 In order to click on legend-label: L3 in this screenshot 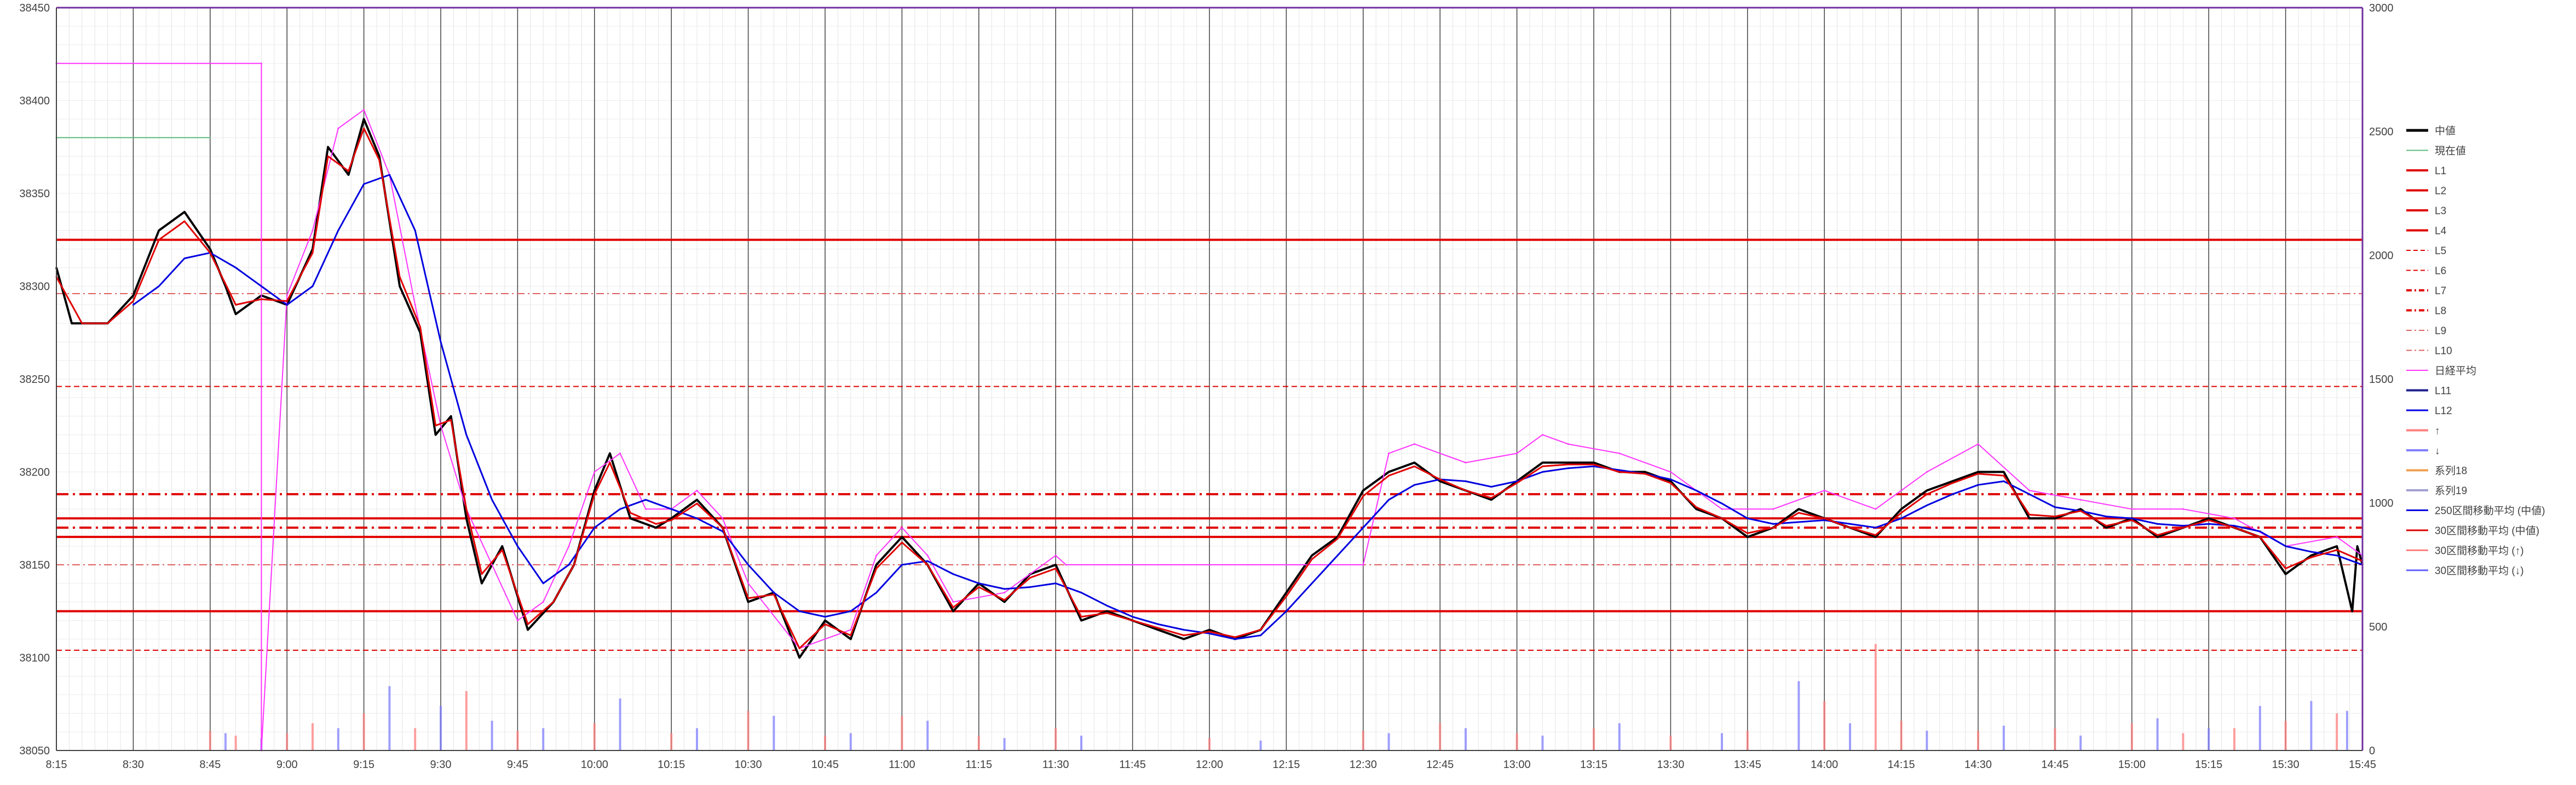, I will do `click(2440, 211)`.